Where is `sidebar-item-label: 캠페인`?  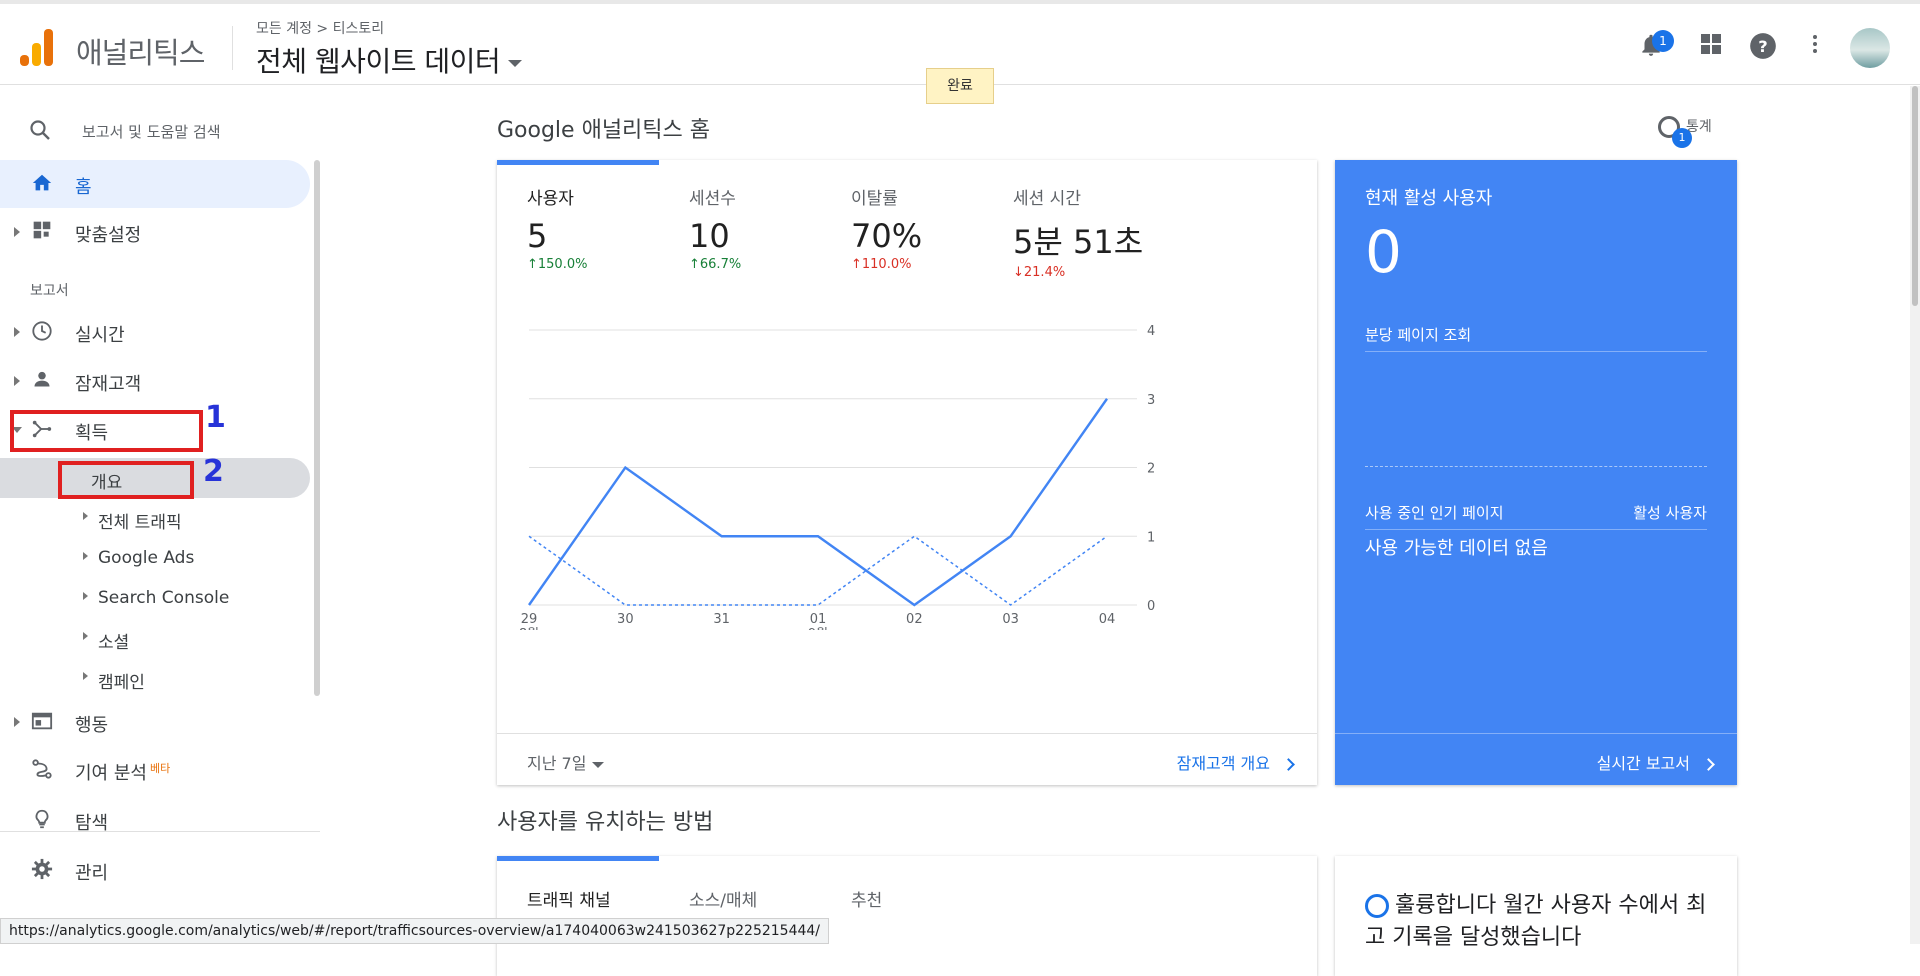
sidebar-item-label: 캠페인 is located at coordinates (121, 683).